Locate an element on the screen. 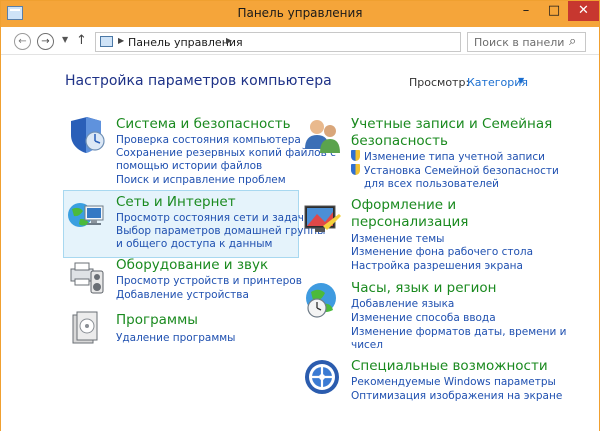 The height and width of the screenshot is (431, 600). window-title: Панель управления is located at coordinates (300, 13).